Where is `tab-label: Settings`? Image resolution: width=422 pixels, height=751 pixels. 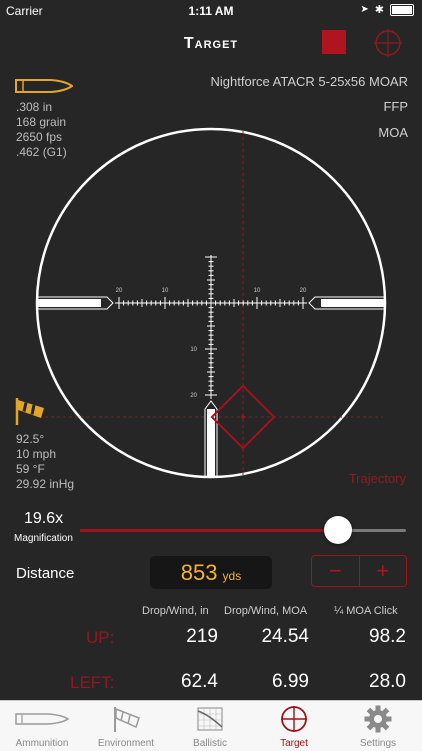
tab-label: Settings is located at coordinates (378, 743).